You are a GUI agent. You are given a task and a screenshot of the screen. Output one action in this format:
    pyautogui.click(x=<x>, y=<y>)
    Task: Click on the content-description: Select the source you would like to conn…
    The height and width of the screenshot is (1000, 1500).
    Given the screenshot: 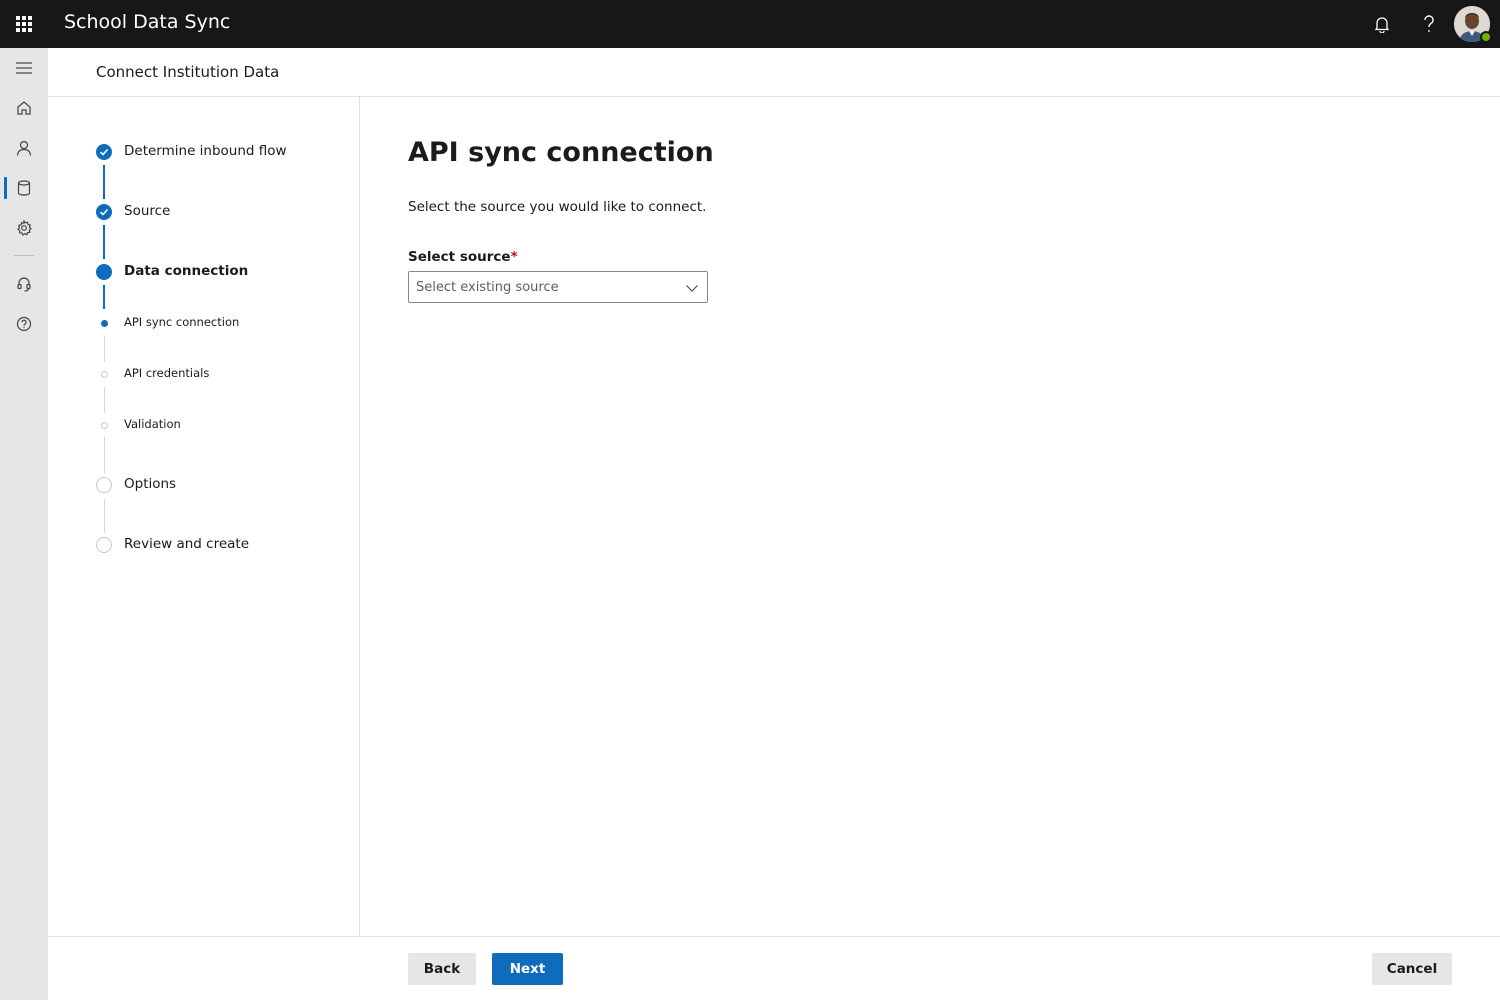 What is the action you would take?
    pyautogui.click(x=557, y=207)
    